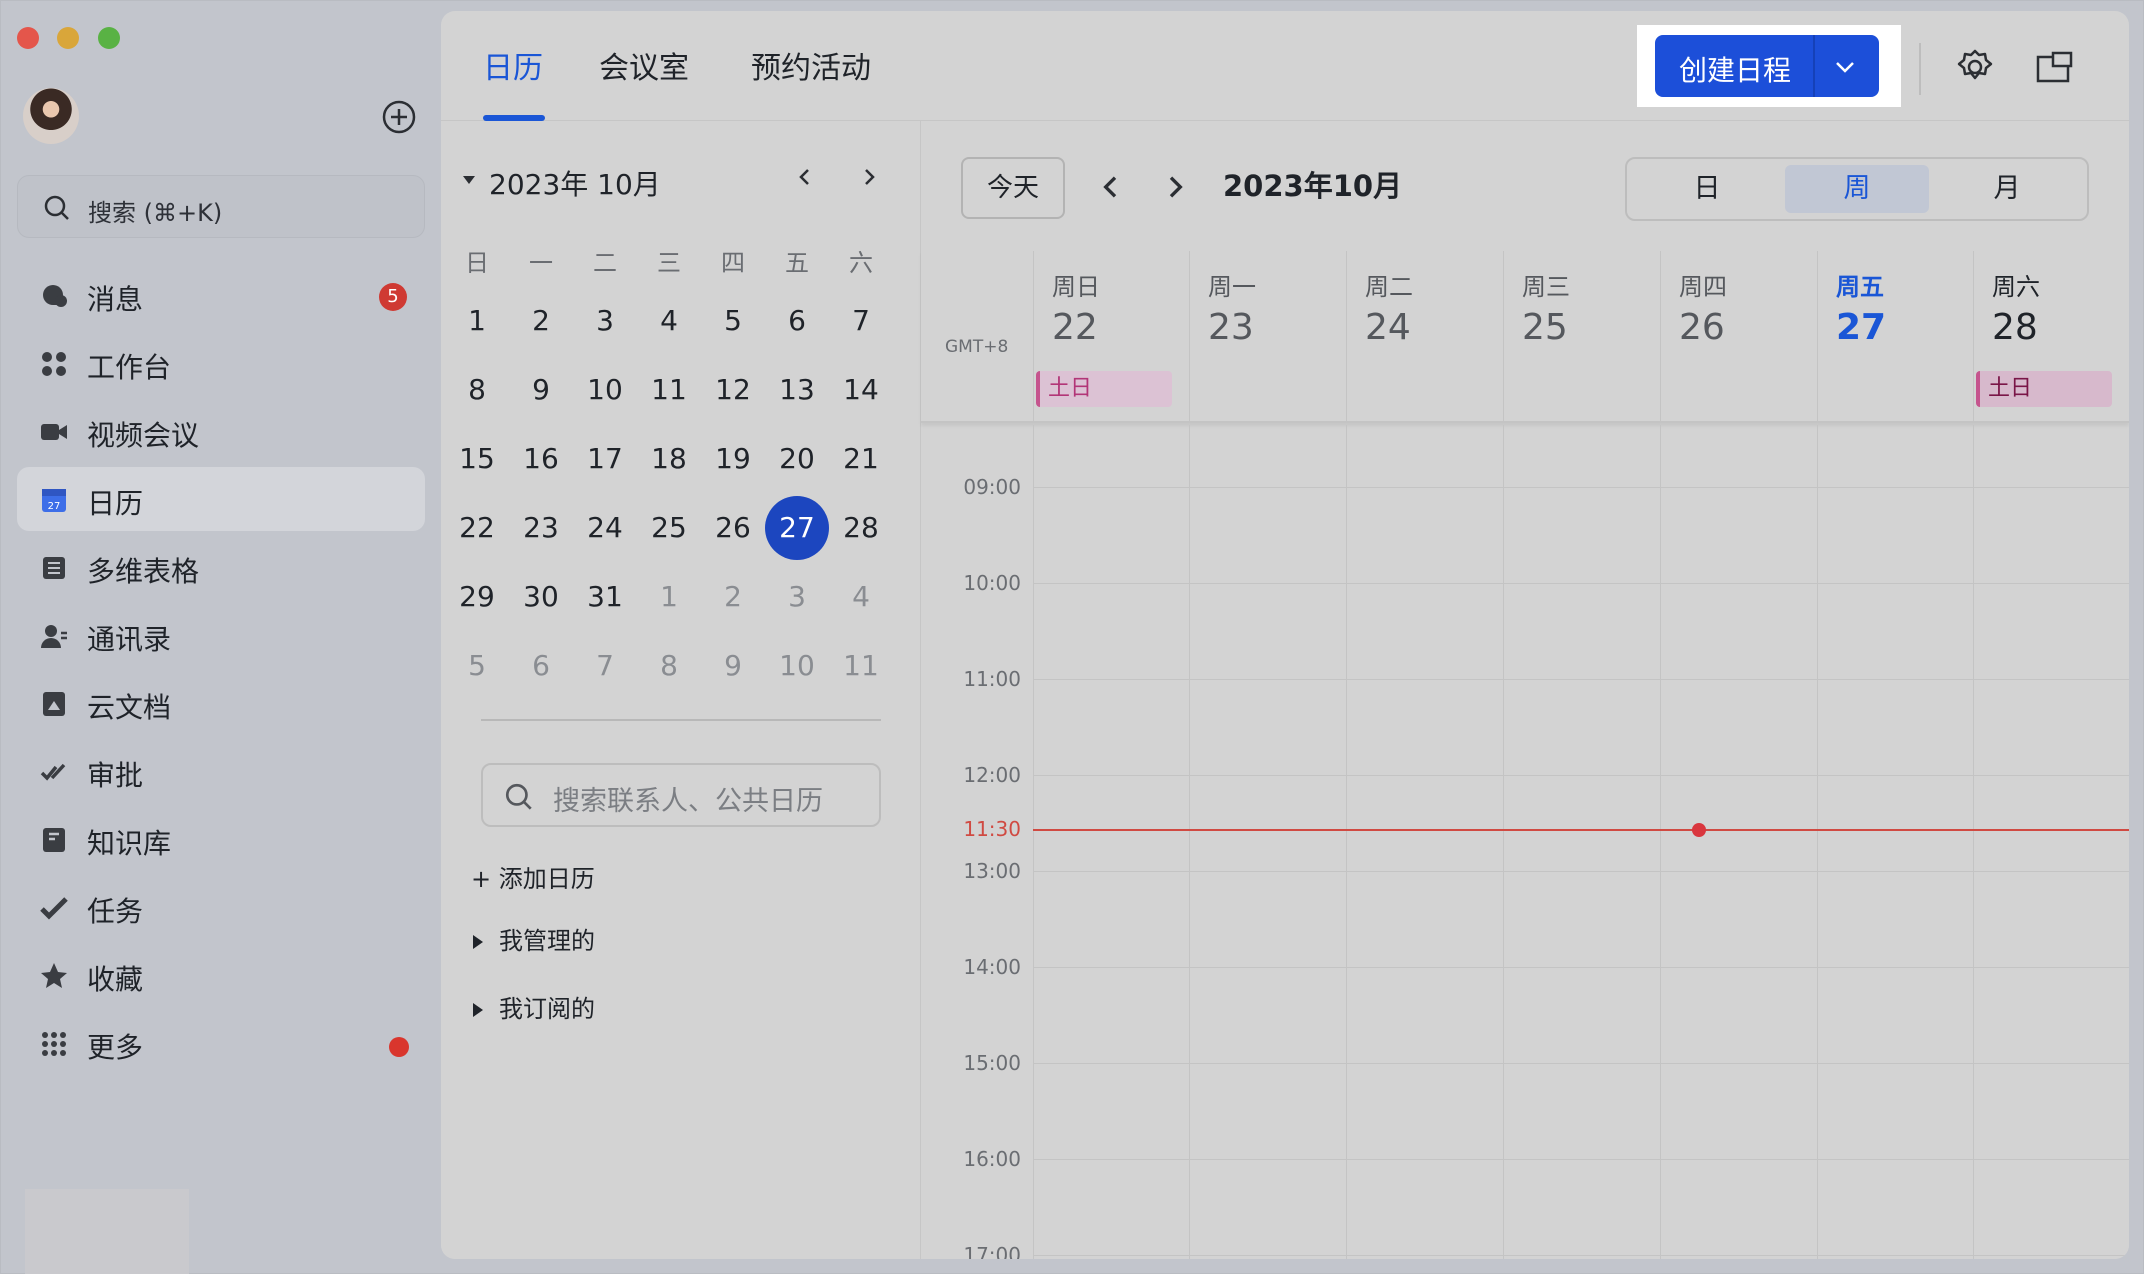 This screenshot has width=2144, height=1274. Describe the element at coordinates (861, 528) in the screenshot. I see `mini-calendar-day: 28` at that location.